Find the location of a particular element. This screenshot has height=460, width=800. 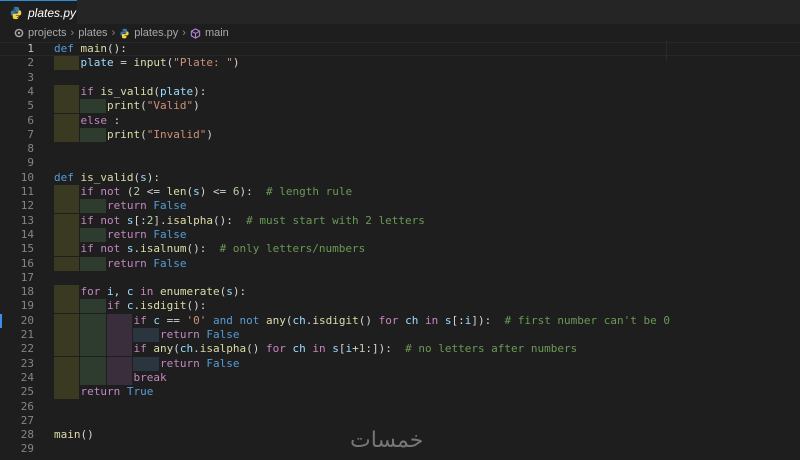

code-token-control: for is located at coordinates (392, 320).